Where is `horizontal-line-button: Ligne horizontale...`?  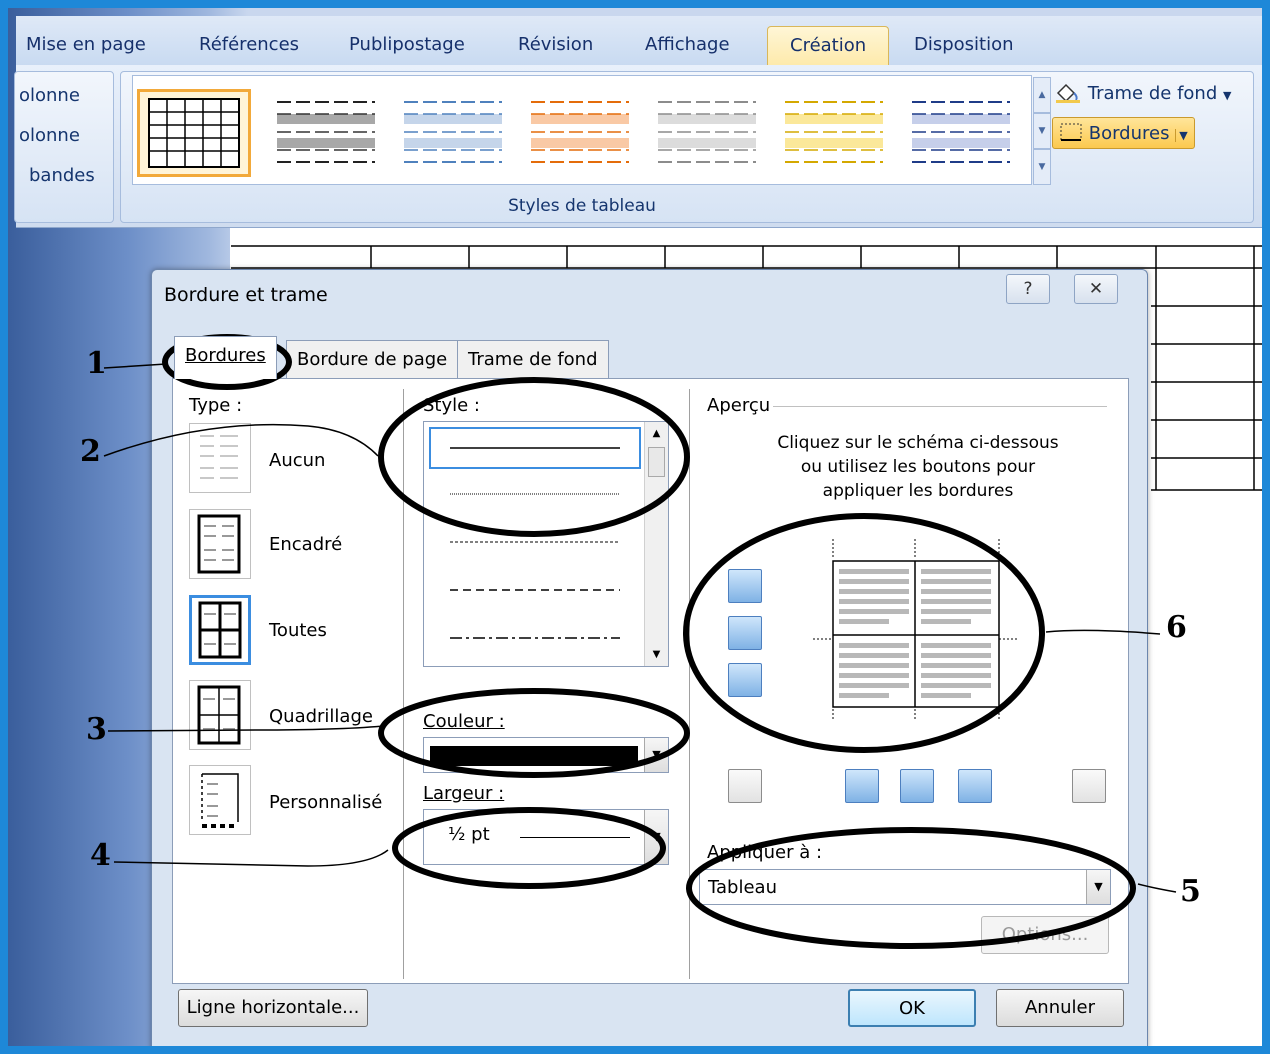 horizontal-line-button: Ligne horizontale... is located at coordinates (273, 1008).